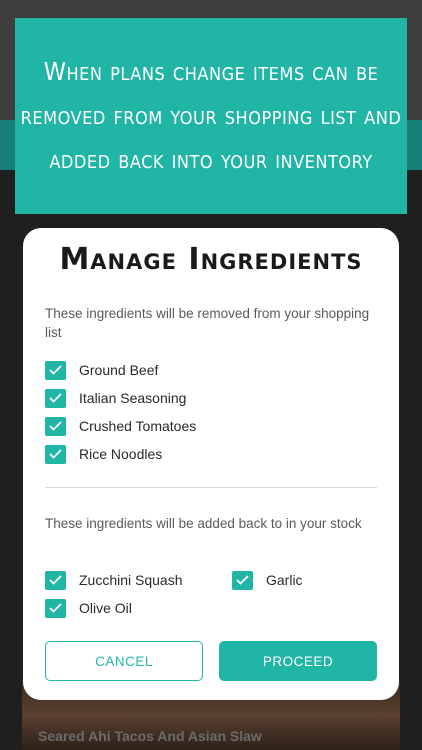  I want to click on add-item-garlic: Garlic, so click(267, 580).